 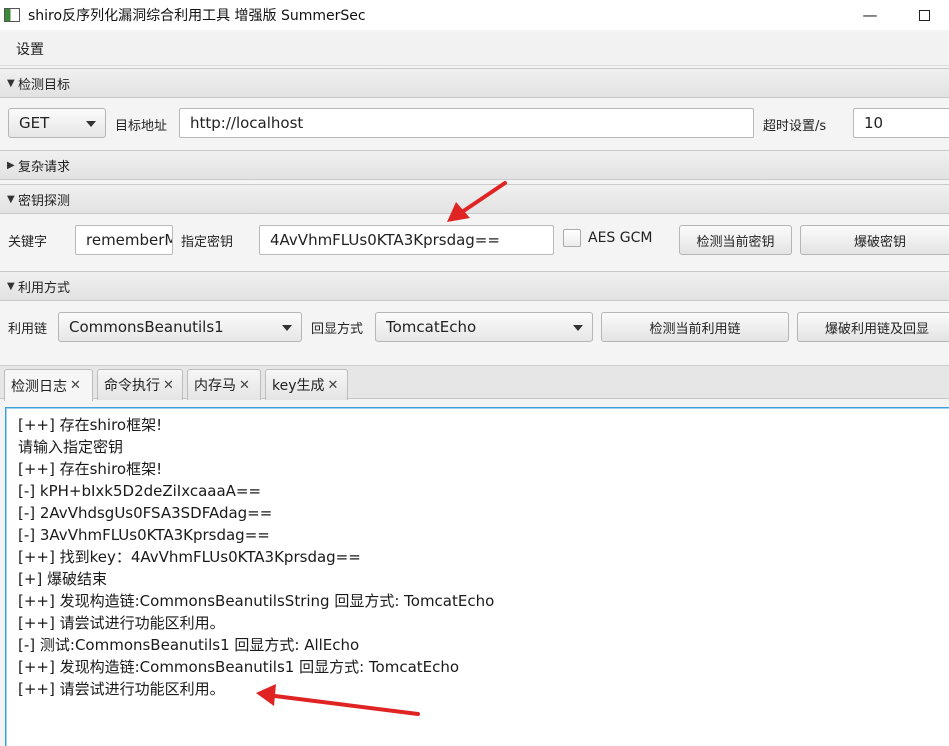 What do you see at coordinates (795, 126) in the screenshot?
I see `timeout-label: 超时设置/s` at bounding box center [795, 126].